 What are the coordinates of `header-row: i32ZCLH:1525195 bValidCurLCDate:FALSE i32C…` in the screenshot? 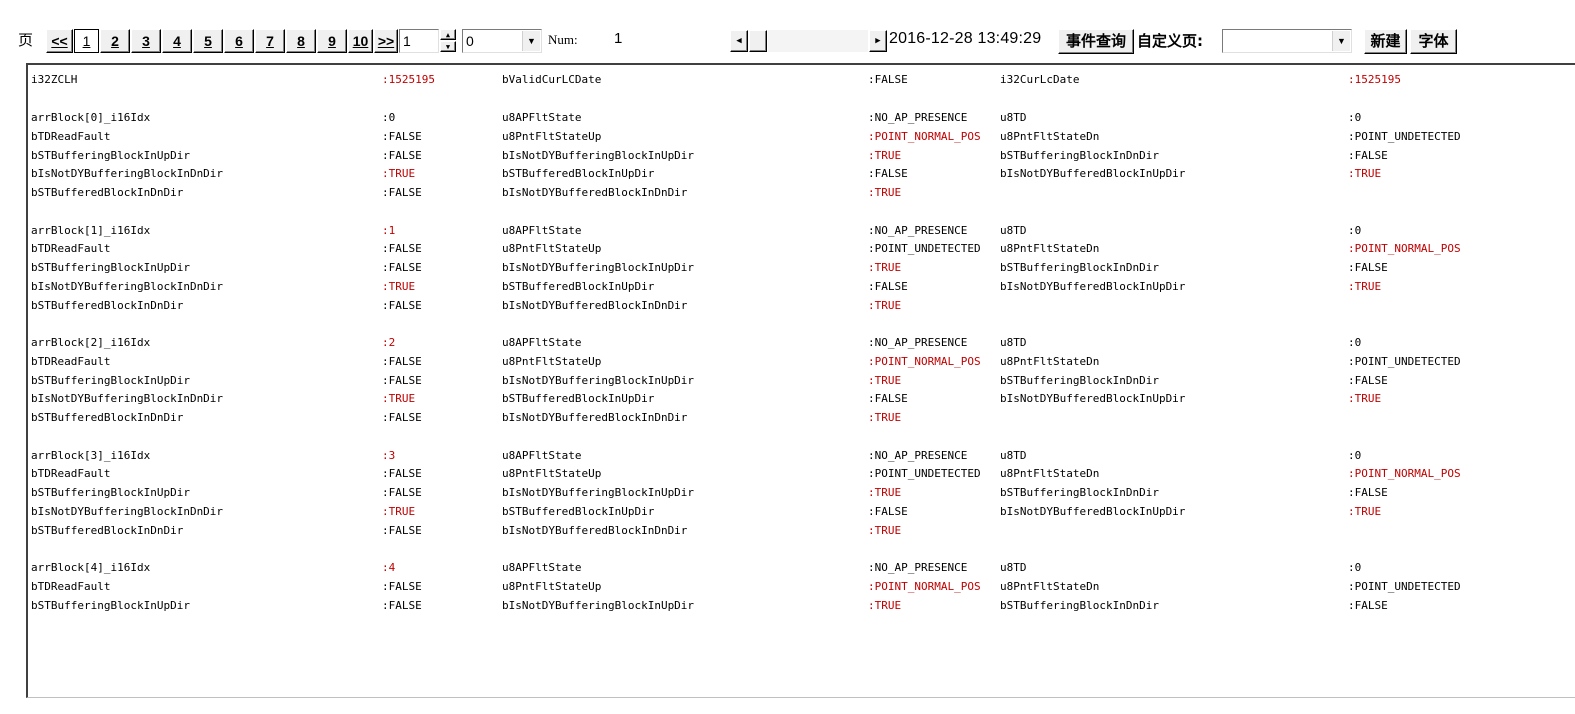 It's located at (801, 80).